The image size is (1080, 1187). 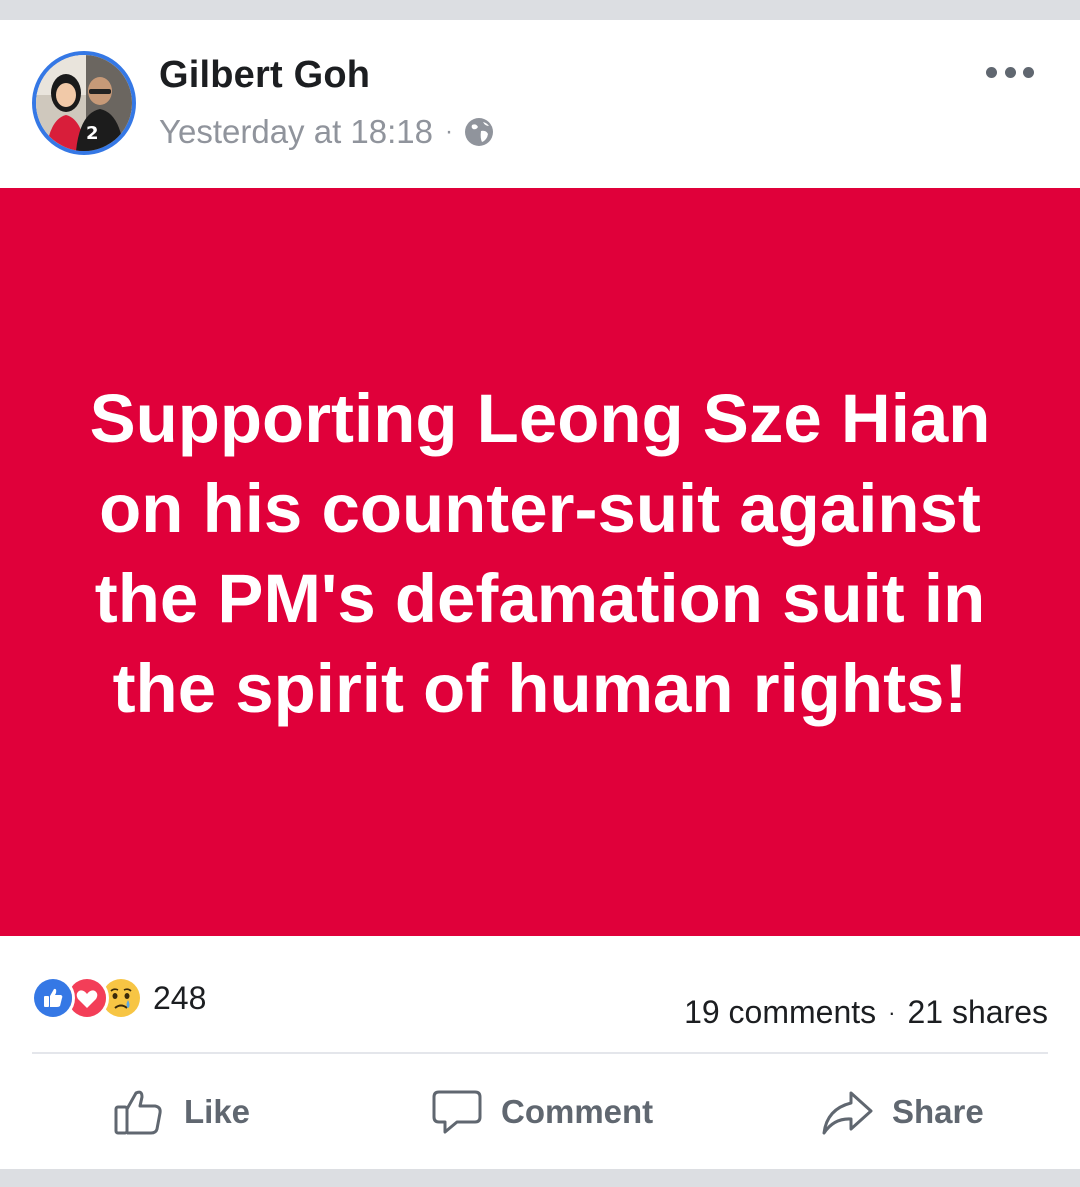 I want to click on post-stats: 248 19 comments · 21 shares, so click(x=540, y=994).